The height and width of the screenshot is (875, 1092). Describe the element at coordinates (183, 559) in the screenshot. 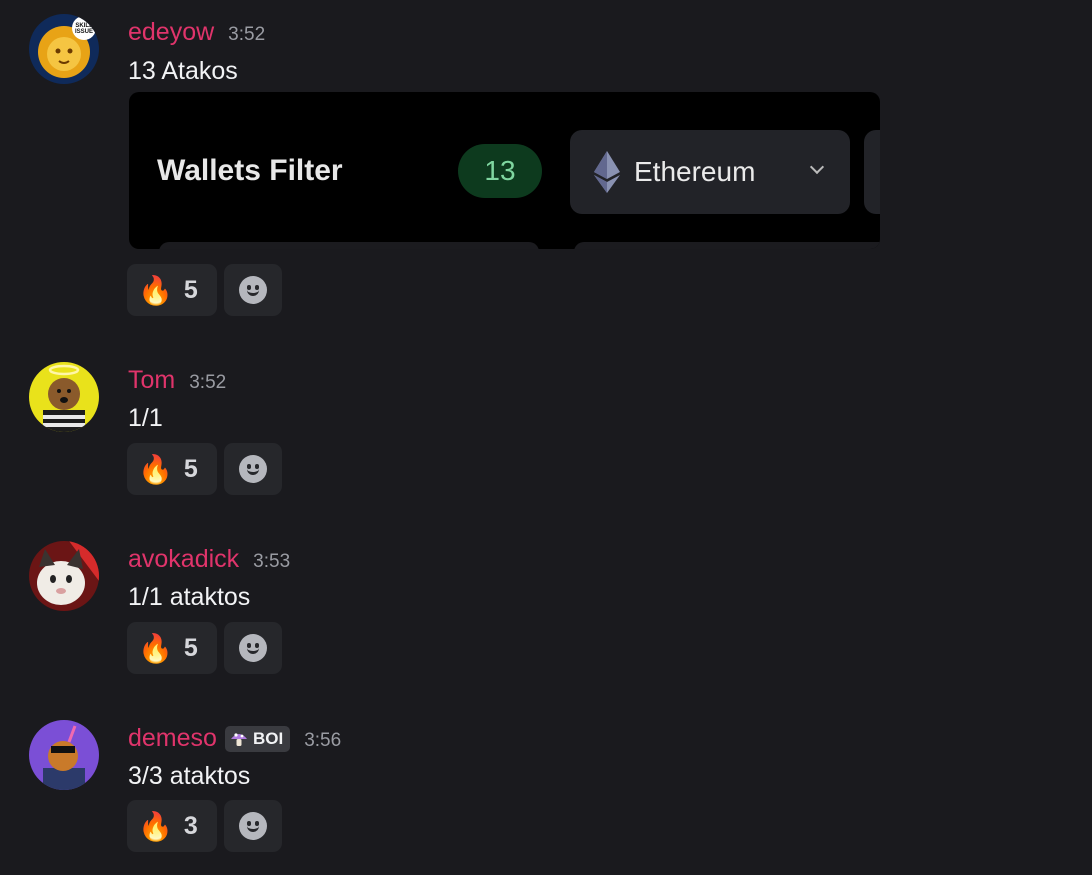

I see `username: avokadick` at that location.